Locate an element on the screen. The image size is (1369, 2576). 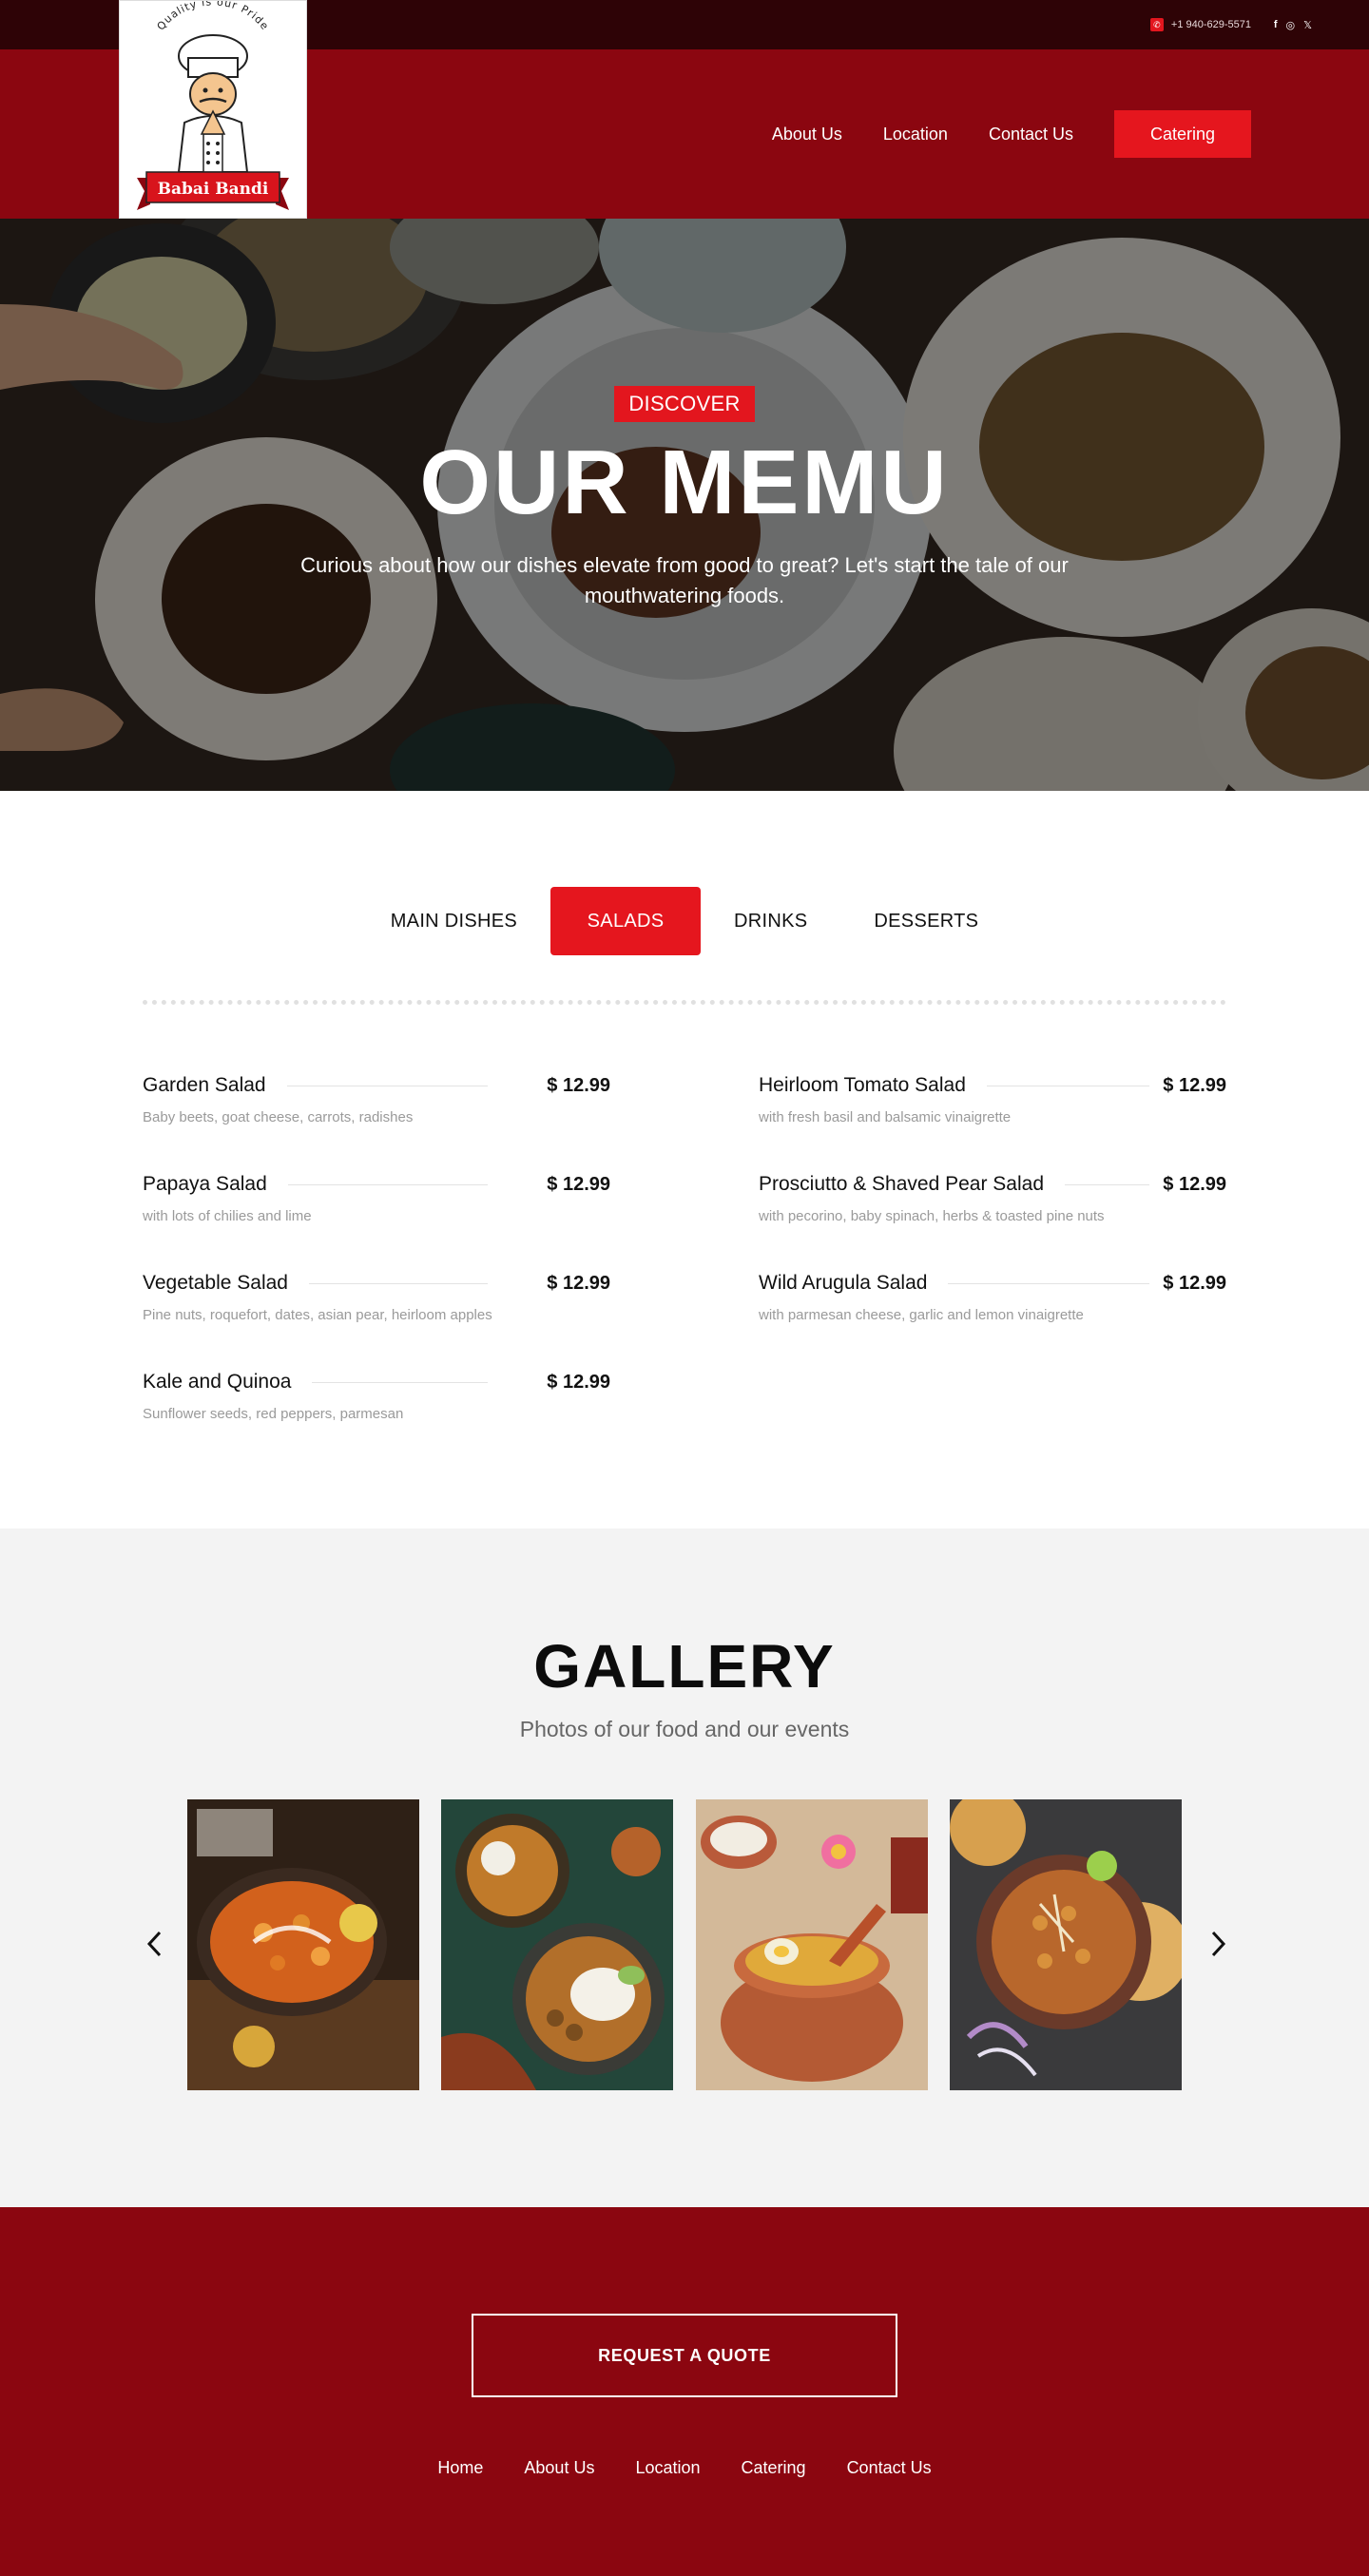
logo: Quality is our Pride Babai Bandi is located at coordinates (213, 109).